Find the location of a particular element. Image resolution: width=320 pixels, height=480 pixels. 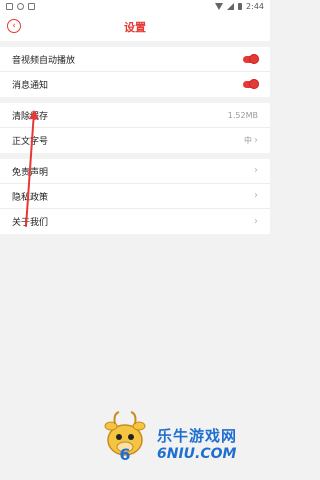

watermark-en: 6NIU.COM is located at coordinates (197, 454).